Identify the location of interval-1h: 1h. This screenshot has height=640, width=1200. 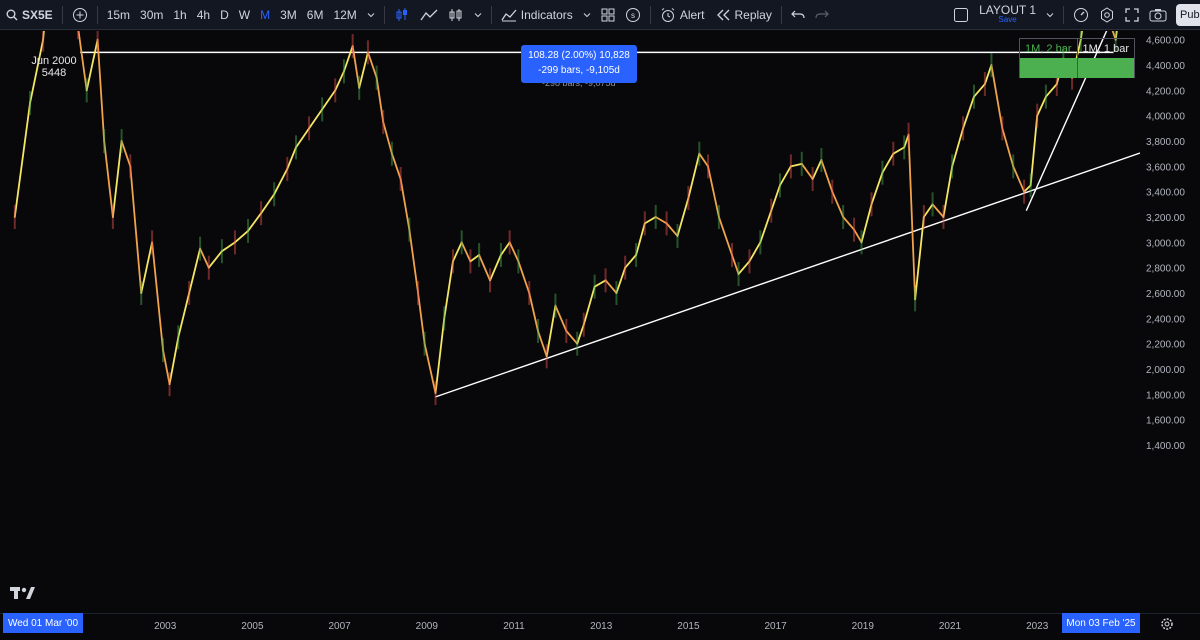
(179, 15).